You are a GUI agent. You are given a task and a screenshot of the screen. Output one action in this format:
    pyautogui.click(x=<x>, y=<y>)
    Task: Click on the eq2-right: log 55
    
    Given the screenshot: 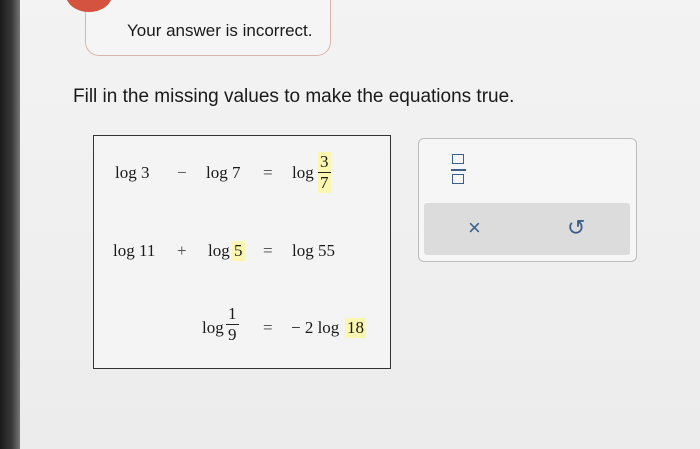 What is the action you would take?
    pyautogui.click(x=313, y=250)
    